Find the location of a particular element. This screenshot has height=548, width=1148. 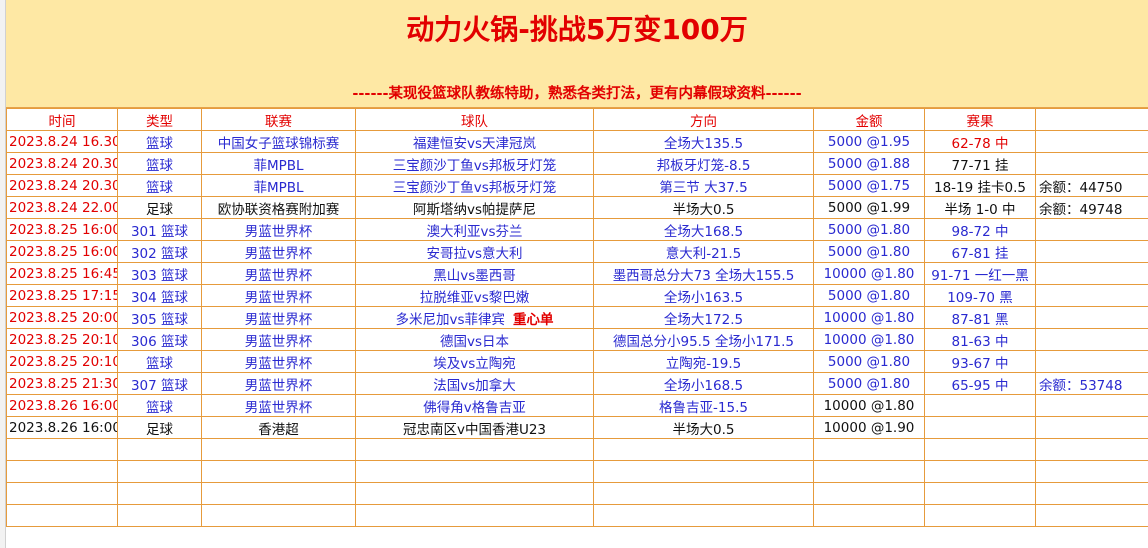

cell-type: 305 篮球 is located at coordinates (159, 317).